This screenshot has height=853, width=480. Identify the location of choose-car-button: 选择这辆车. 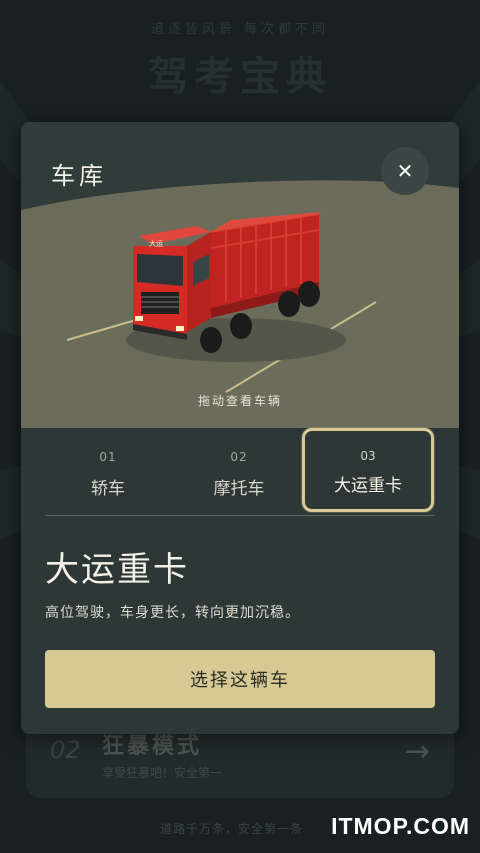
(240, 679).